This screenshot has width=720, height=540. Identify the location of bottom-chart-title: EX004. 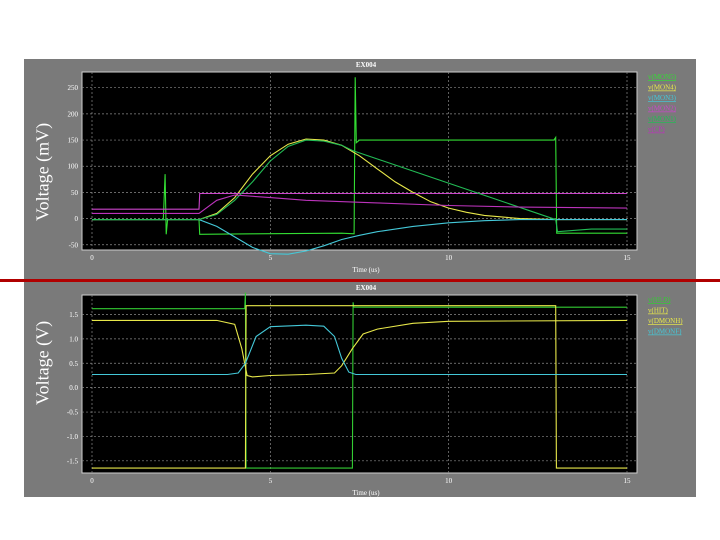
(366, 288).